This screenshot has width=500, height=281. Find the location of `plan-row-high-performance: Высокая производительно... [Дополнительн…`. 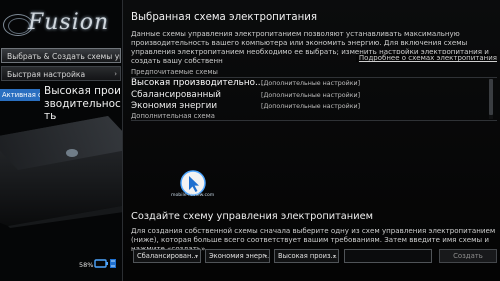

plan-row-high-performance: Высокая производительно... [Дополнительн… is located at coordinates (312, 83).